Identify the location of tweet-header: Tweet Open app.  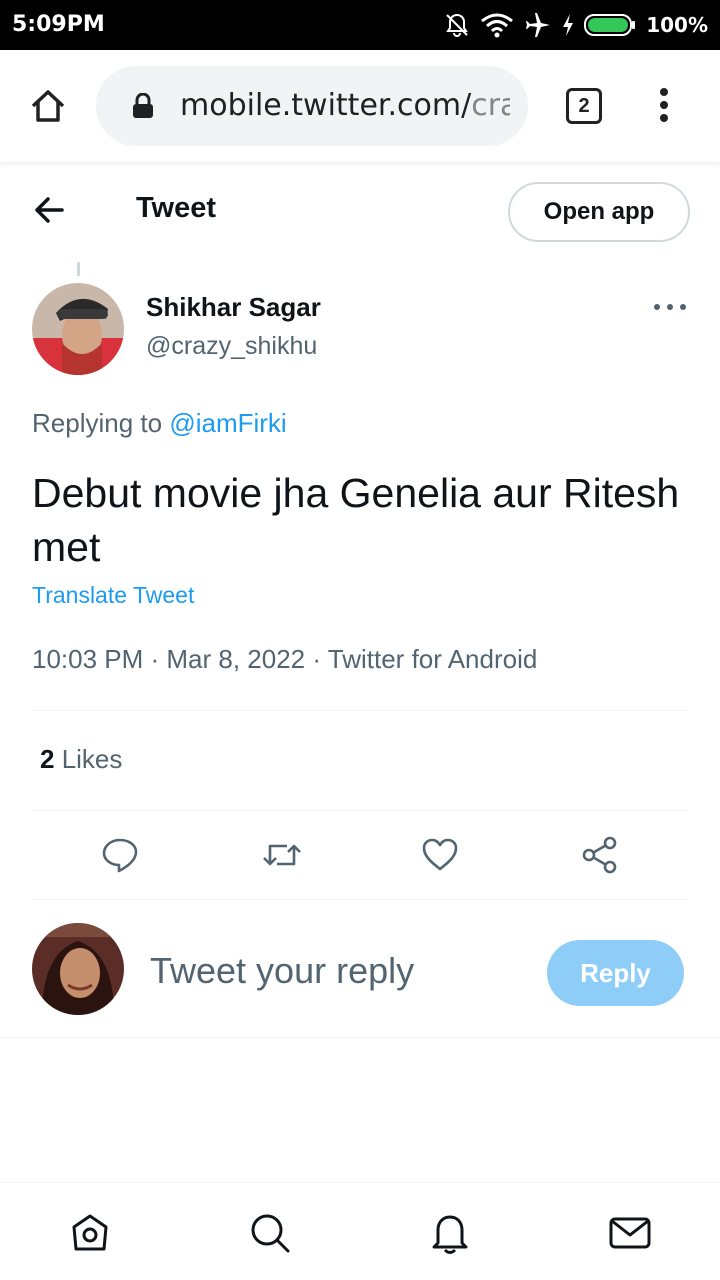
(360, 210).